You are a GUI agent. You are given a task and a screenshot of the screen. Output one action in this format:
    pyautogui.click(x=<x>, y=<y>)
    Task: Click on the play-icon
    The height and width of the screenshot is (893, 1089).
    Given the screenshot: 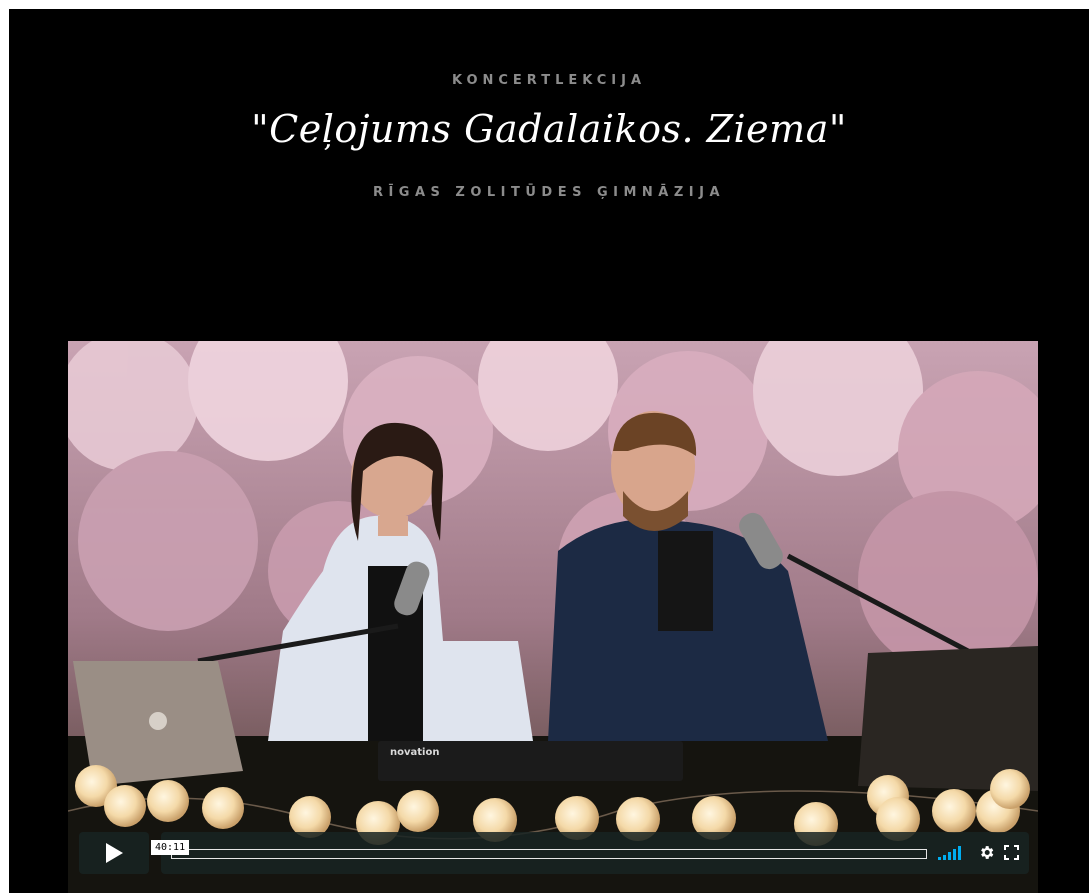 What is the action you would take?
    pyautogui.click(x=114, y=853)
    